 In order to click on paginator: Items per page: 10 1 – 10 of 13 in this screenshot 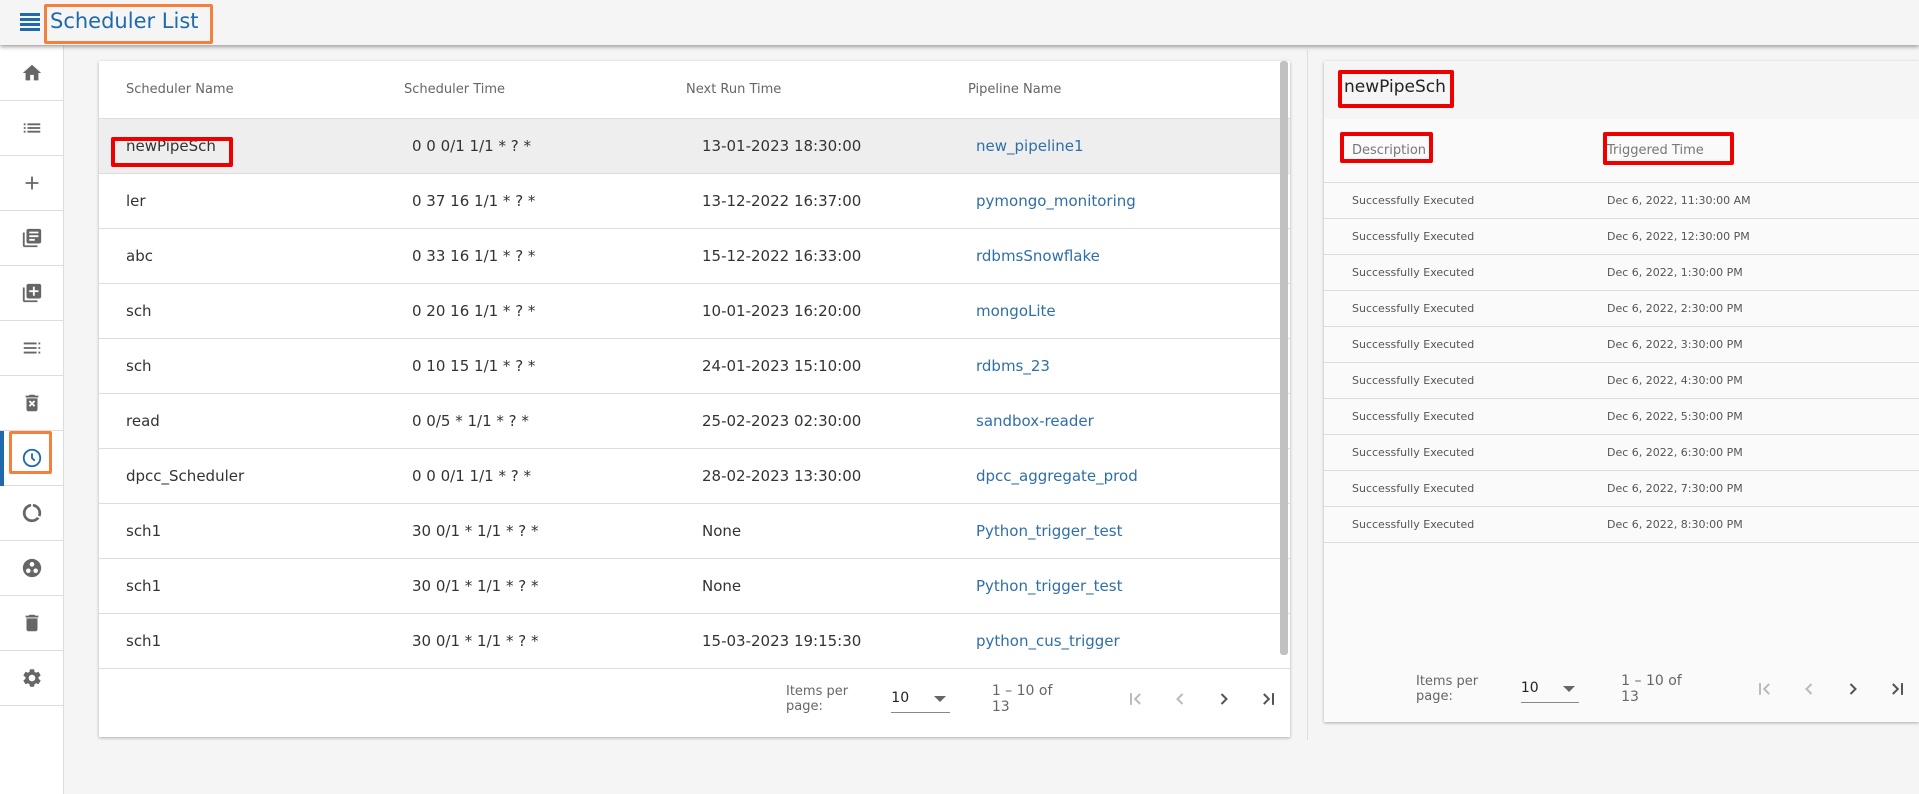, I will do `click(1038, 699)`.